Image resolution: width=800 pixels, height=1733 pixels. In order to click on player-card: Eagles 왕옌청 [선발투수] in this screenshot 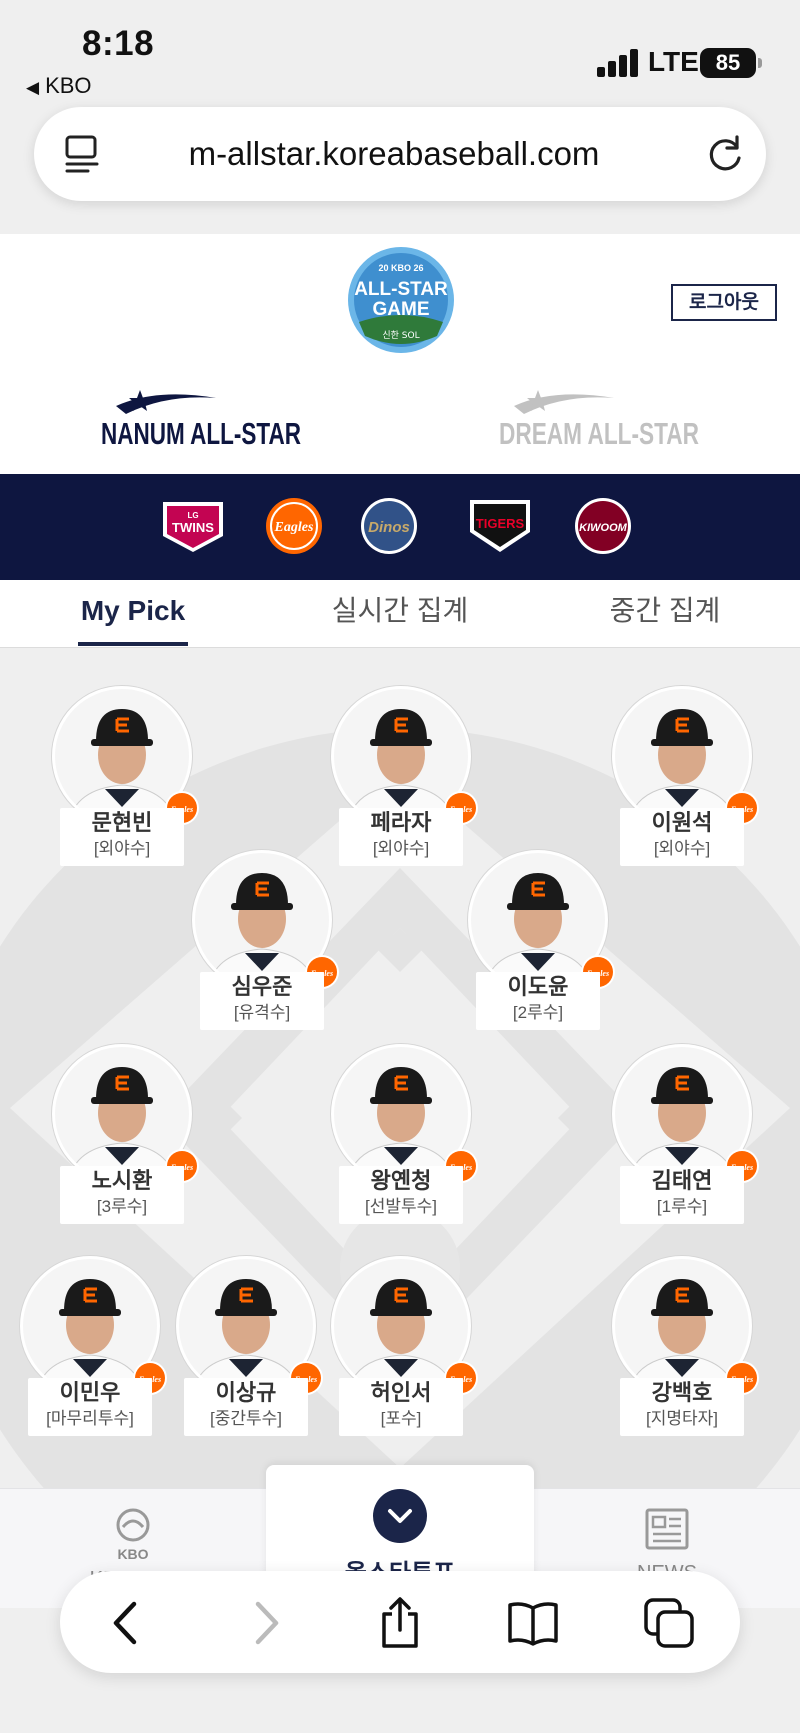, I will do `click(404, 1144)`.